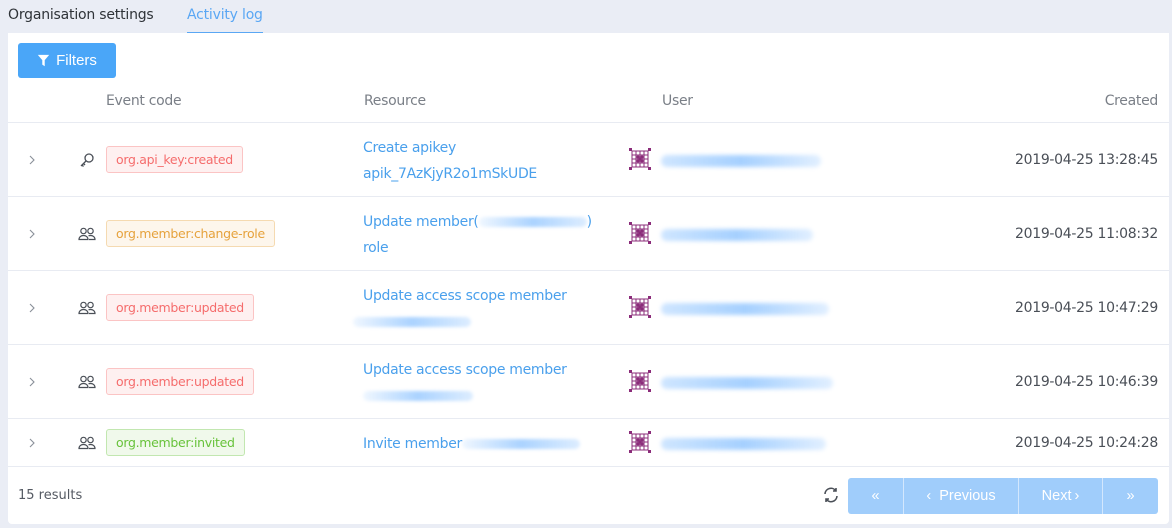 The width and height of the screenshot is (1172, 528). Describe the element at coordinates (588, 495) in the screenshot. I see `table-footer: 15 results « ‹ Previous Next › »` at that location.